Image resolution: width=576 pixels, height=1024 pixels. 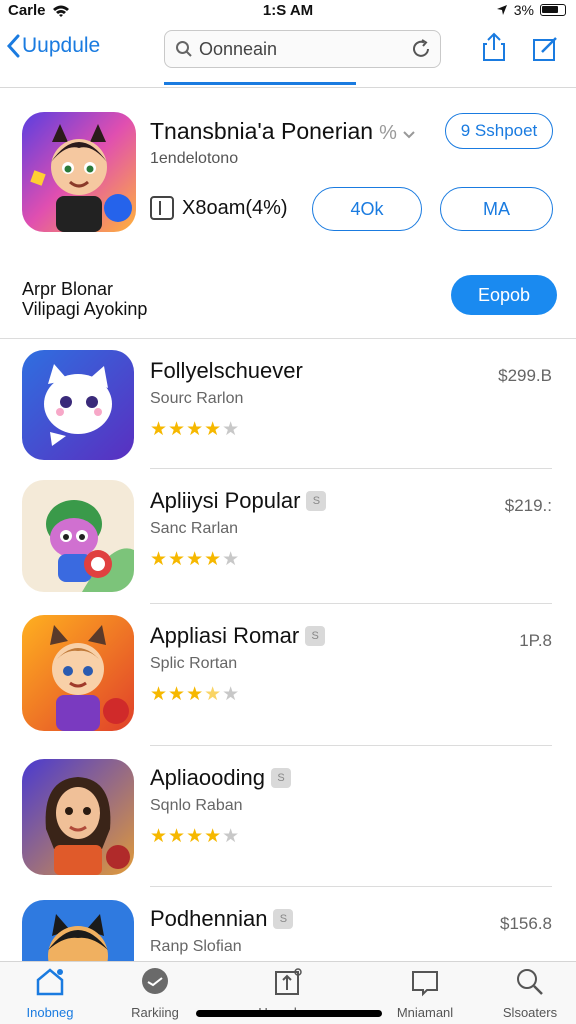 What do you see at coordinates (421, 49) in the screenshot?
I see `reload-icon` at bounding box center [421, 49].